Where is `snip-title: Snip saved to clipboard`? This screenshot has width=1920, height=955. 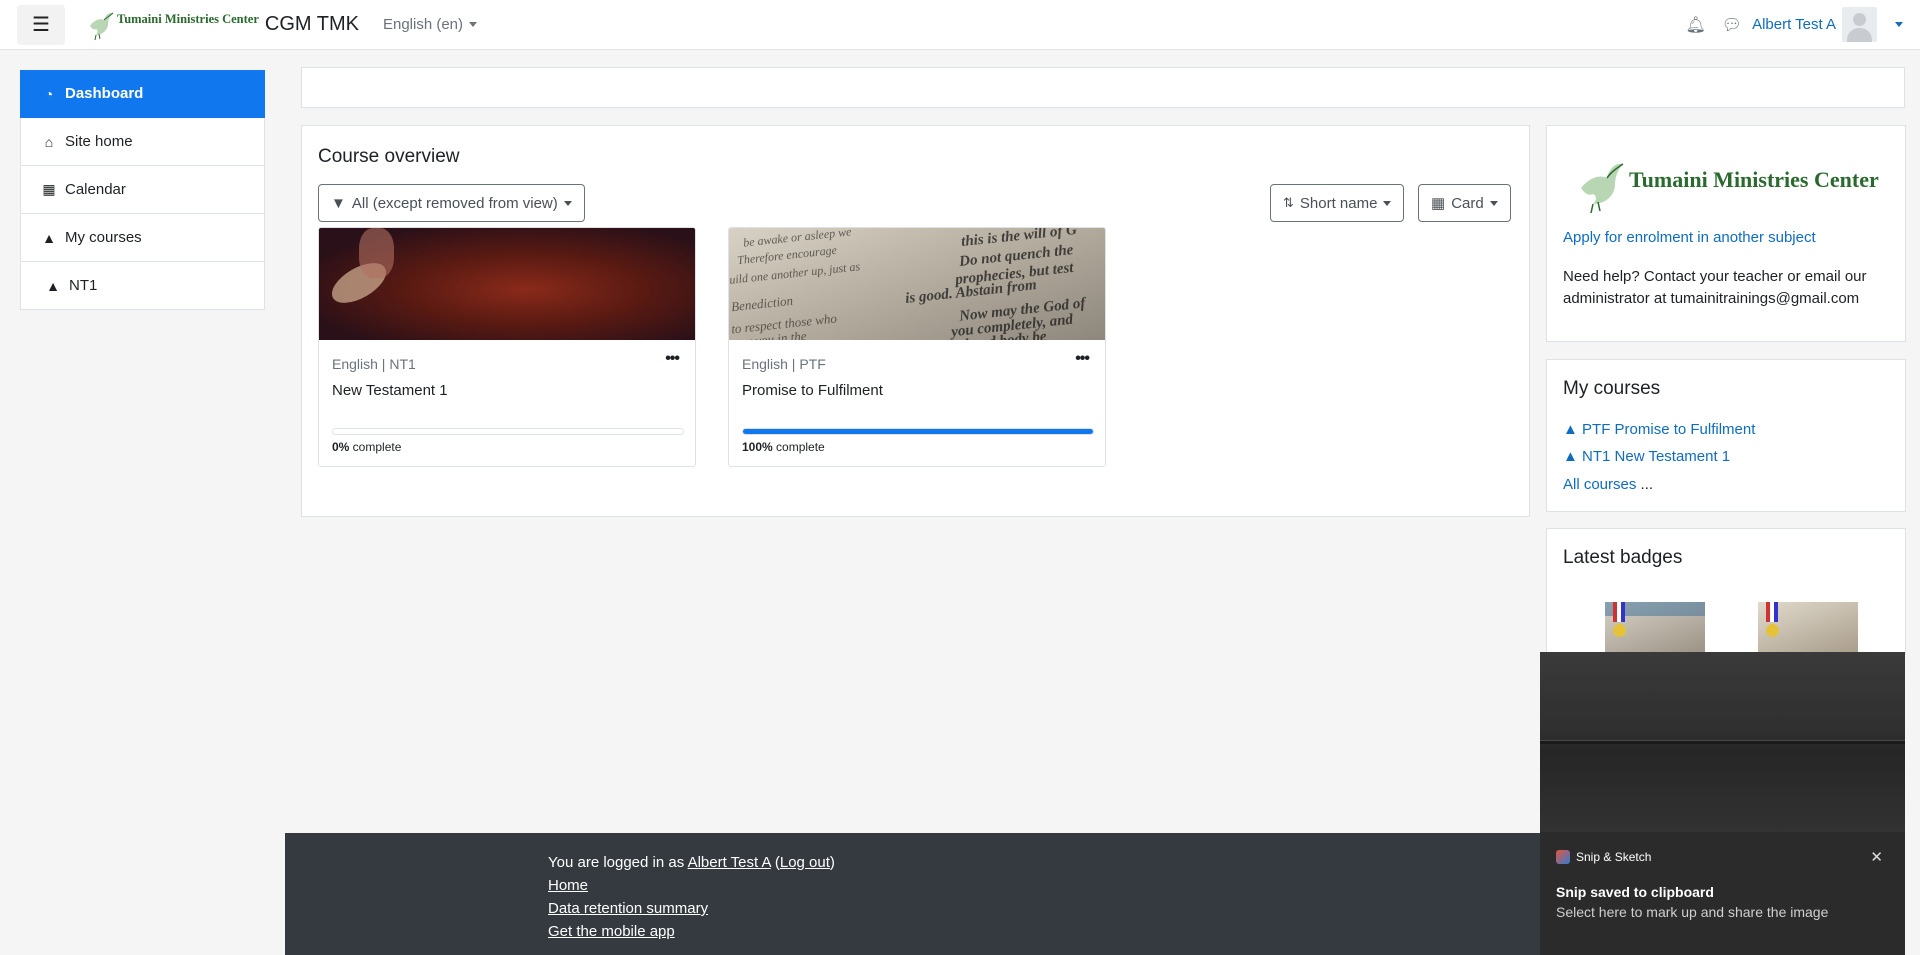
snip-title: Snip saved to clipboard is located at coordinates (1635, 892).